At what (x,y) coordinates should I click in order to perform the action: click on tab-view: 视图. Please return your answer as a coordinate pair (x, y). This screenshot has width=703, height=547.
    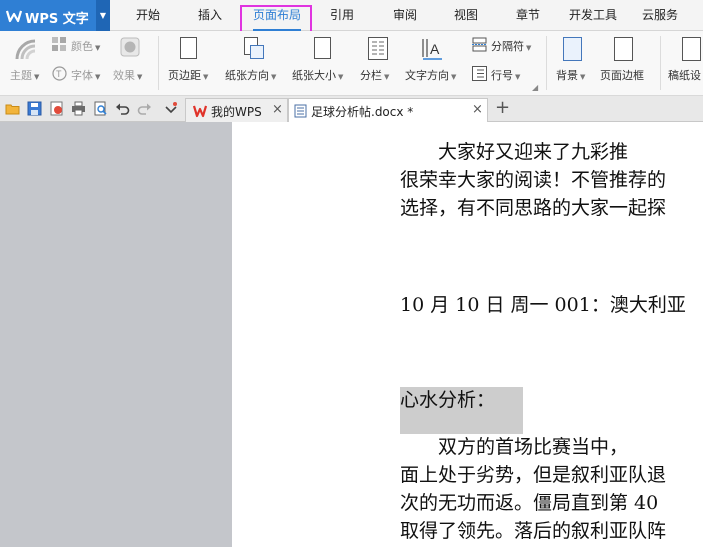
    Looking at the image, I should click on (466, 15).